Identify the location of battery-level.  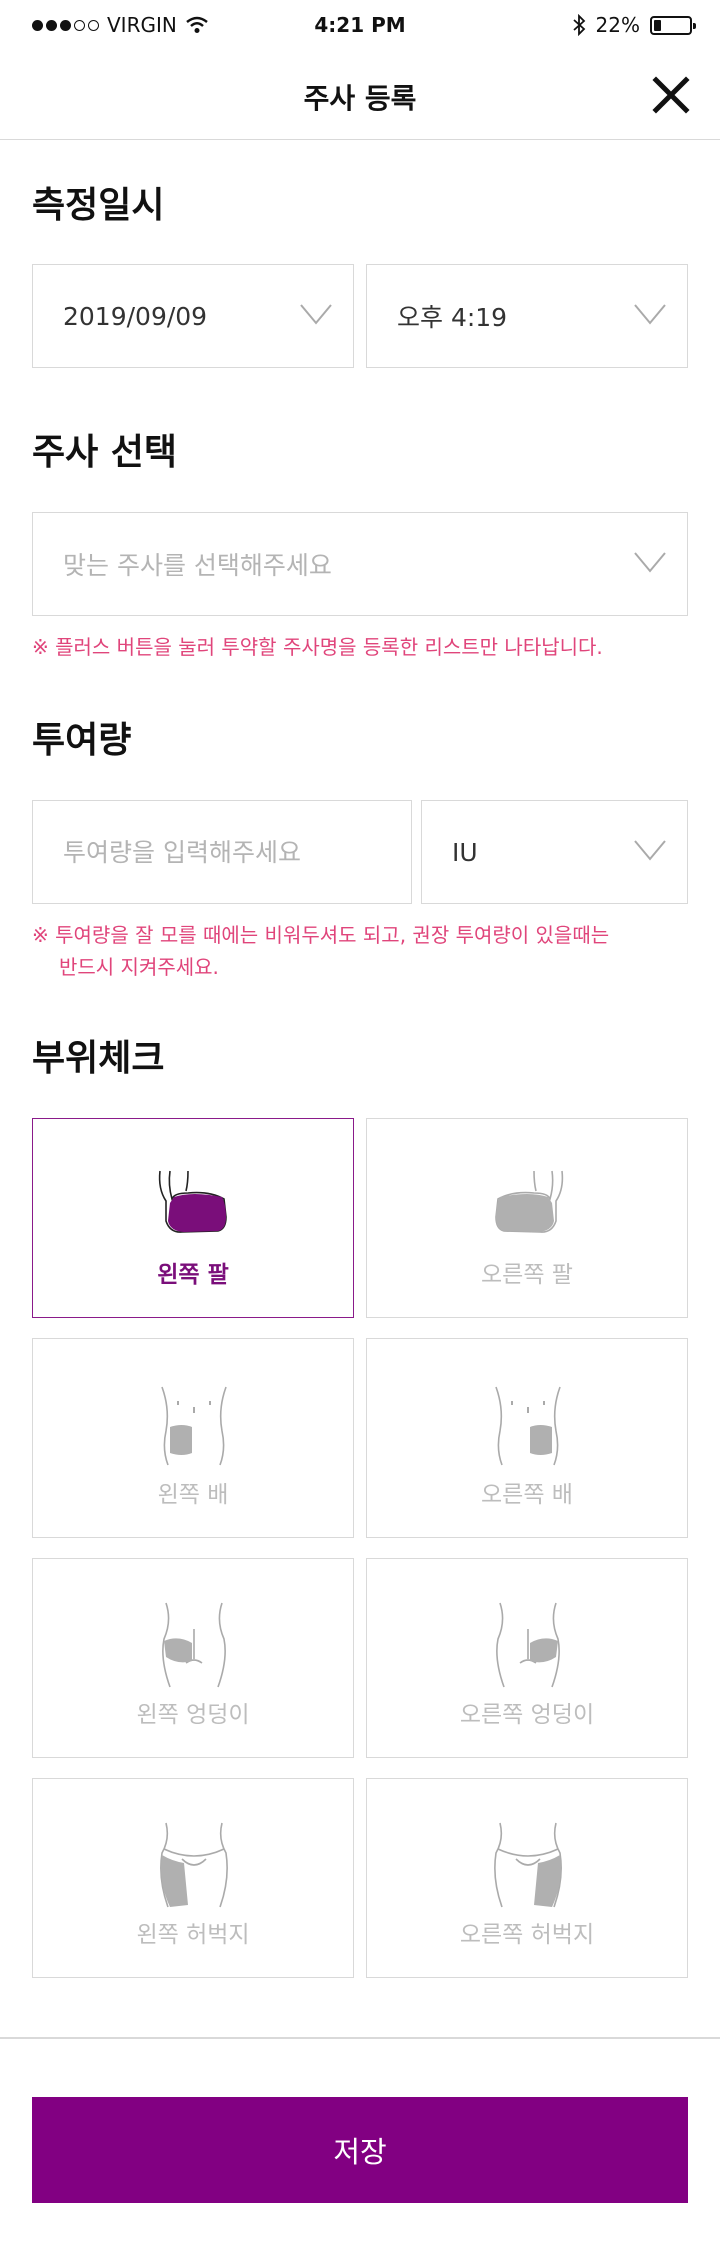
(658, 25).